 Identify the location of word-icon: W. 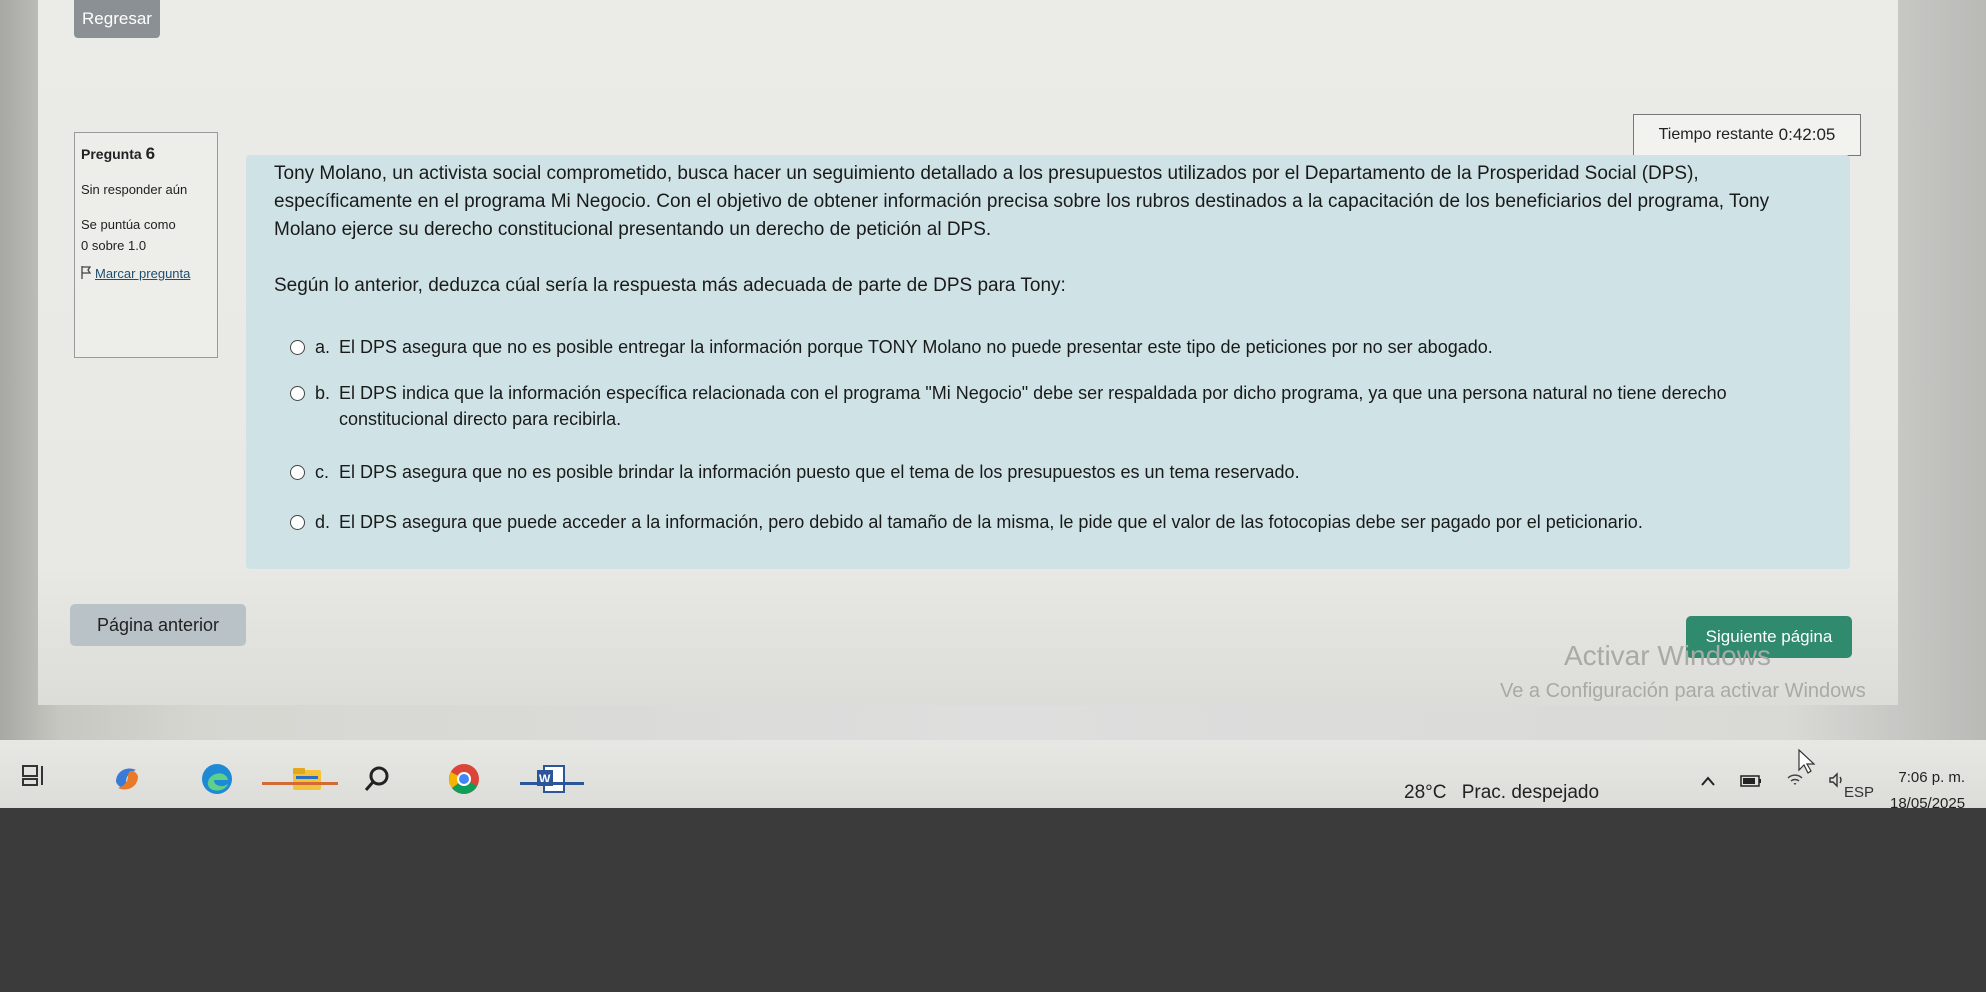
(551, 779).